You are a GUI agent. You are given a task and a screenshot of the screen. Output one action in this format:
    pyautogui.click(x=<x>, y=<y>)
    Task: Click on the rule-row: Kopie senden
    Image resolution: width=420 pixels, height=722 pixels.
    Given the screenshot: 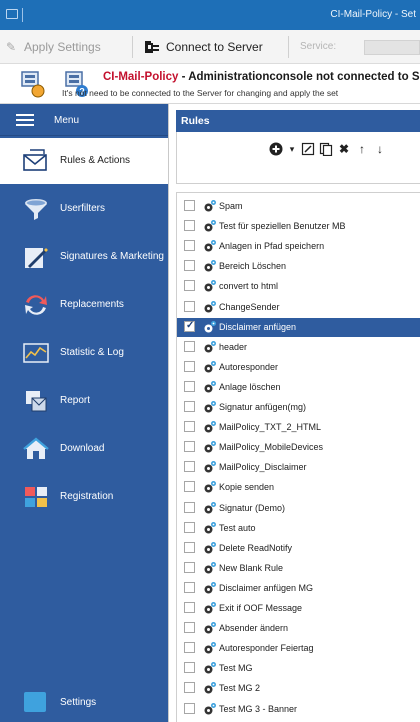 What is the action you would take?
    pyautogui.click(x=298, y=487)
    